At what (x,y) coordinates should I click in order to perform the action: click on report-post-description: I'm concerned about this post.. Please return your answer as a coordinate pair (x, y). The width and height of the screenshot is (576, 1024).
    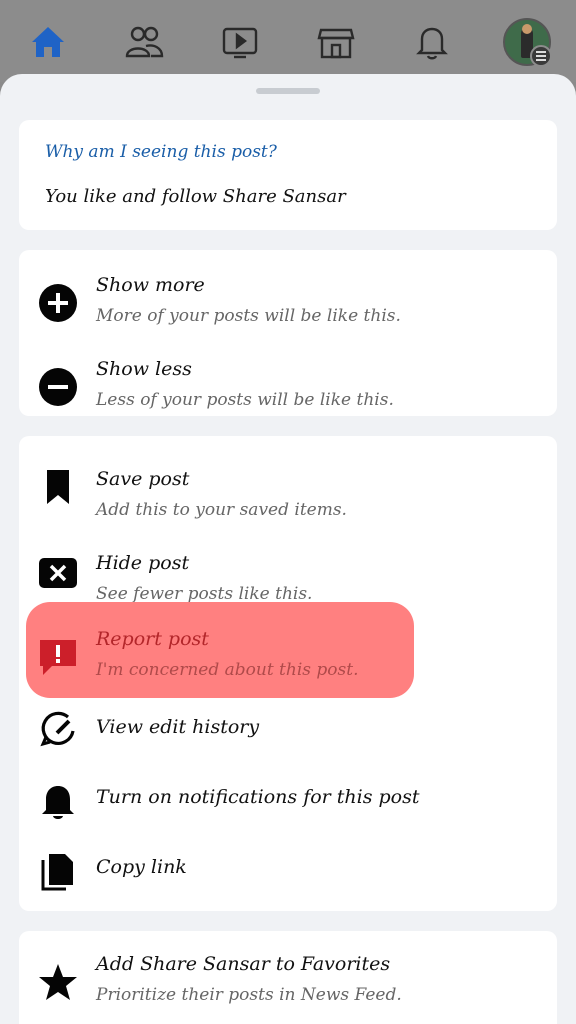
    Looking at the image, I should click on (227, 670).